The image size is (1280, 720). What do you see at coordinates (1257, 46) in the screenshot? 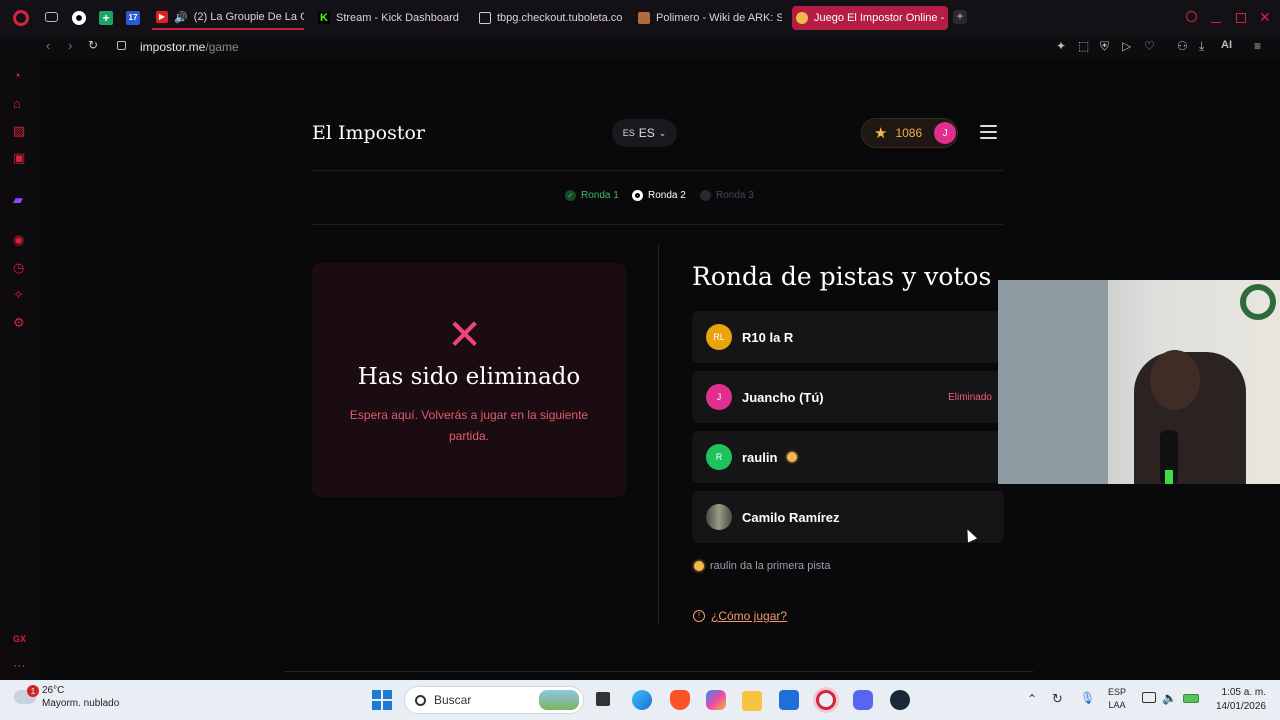
I see `easy-setup-icon: ≡` at bounding box center [1257, 46].